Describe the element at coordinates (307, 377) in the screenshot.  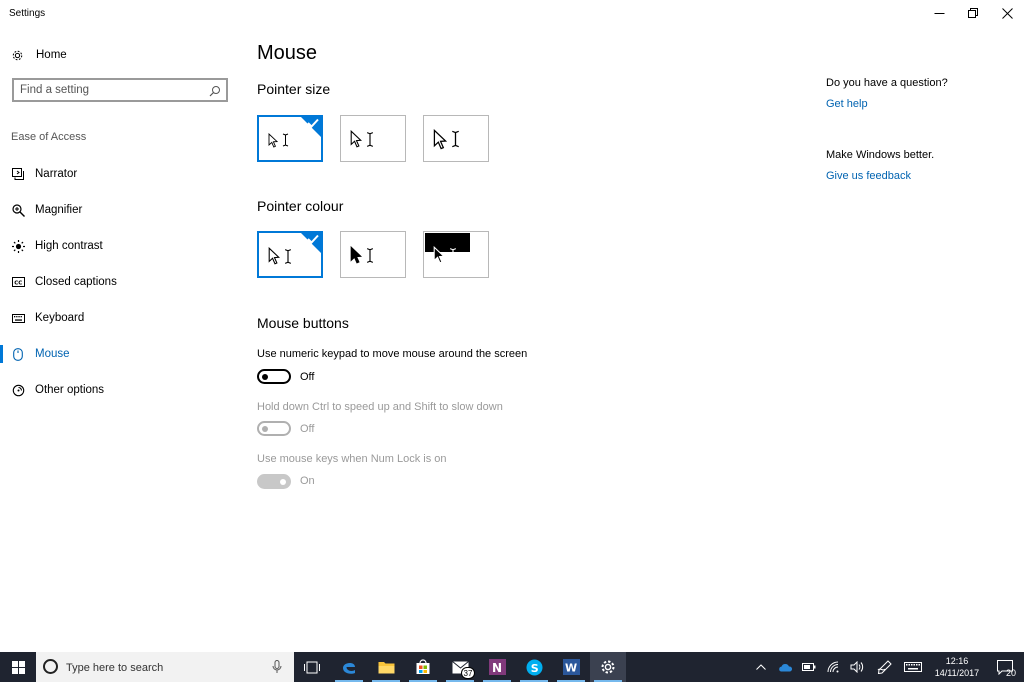
I see `numeric-keypad-state: Off` at that location.